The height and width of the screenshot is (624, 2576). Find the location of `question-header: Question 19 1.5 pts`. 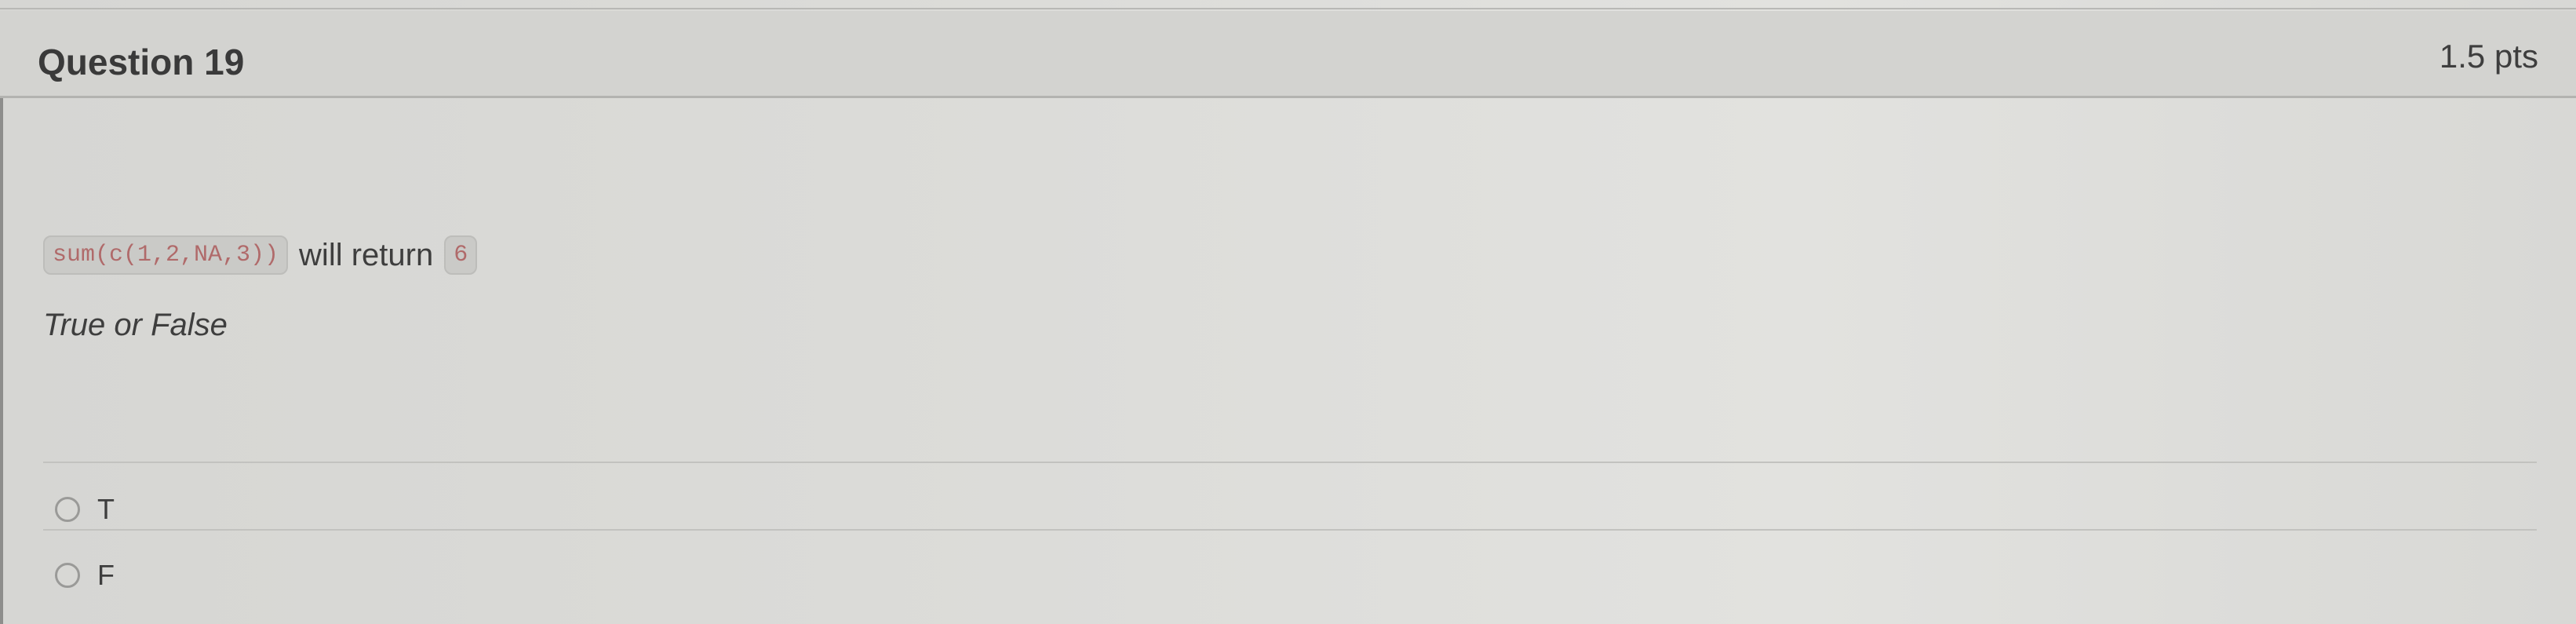

question-header: Question 19 1.5 pts is located at coordinates (1288, 54).